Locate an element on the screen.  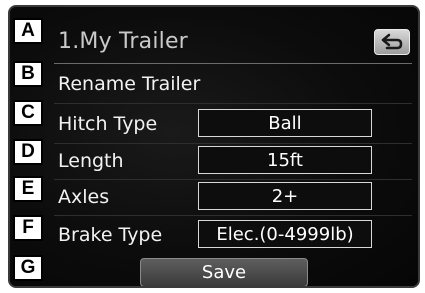
hitch-type-label: Hitch Type is located at coordinates (108, 124).